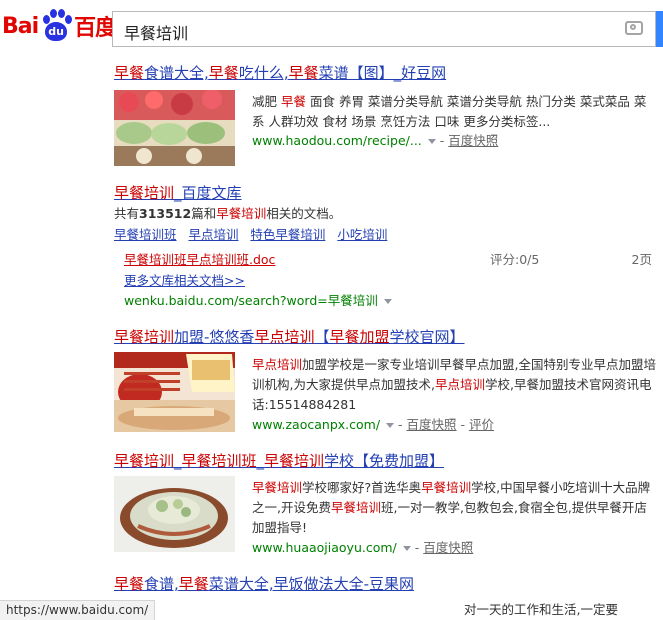 Image resolution: width=663 pixels, height=620 pixels. What do you see at coordinates (515, 259) in the screenshot?
I see `doc-score: 评分:0/5` at bounding box center [515, 259].